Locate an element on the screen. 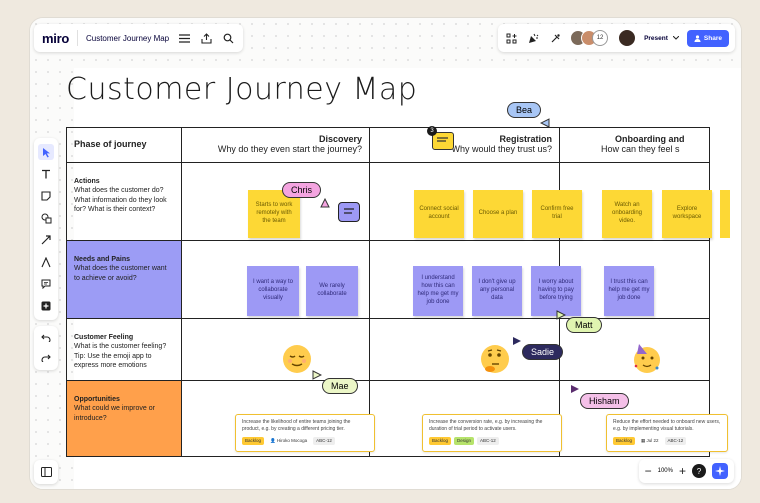  divider is located at coordinates (77, 38).